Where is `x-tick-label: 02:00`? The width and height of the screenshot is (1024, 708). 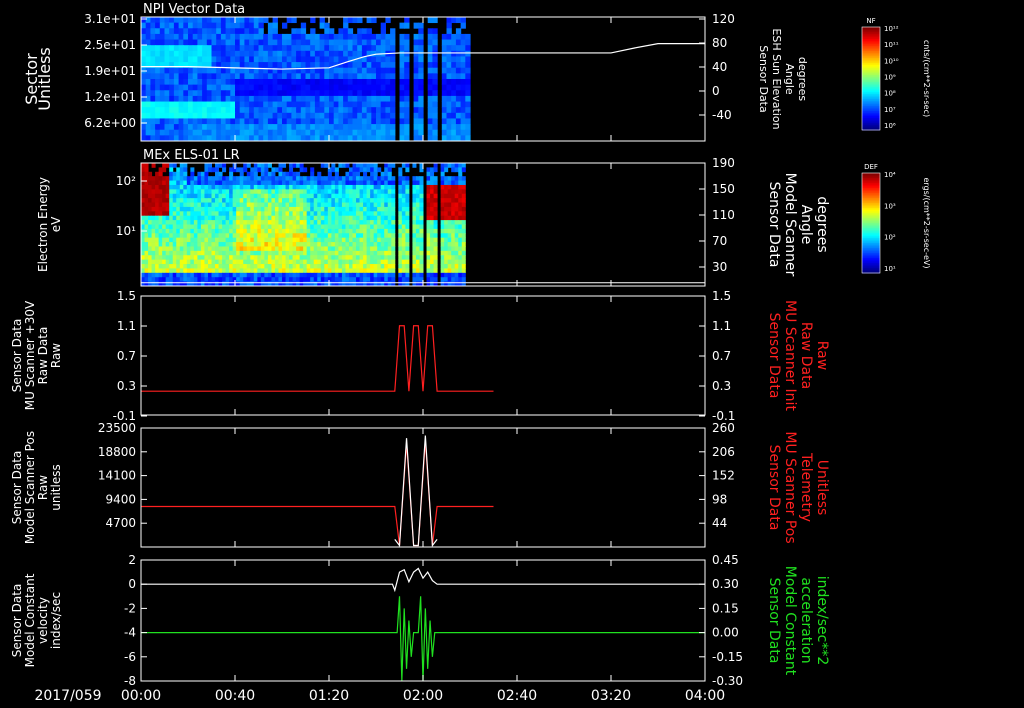 x-tick-label: 02:00 is located at coordinates (423, 696).